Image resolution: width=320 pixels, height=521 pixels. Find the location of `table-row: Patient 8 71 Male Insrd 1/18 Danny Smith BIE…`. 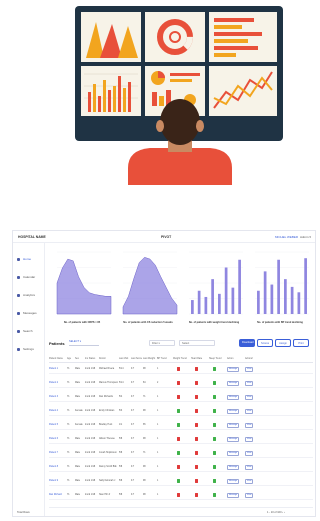

table-row: Patient 8 71 Male Insrd 1/18 Danny Smith BIE… is located at coordinates (181, 467).